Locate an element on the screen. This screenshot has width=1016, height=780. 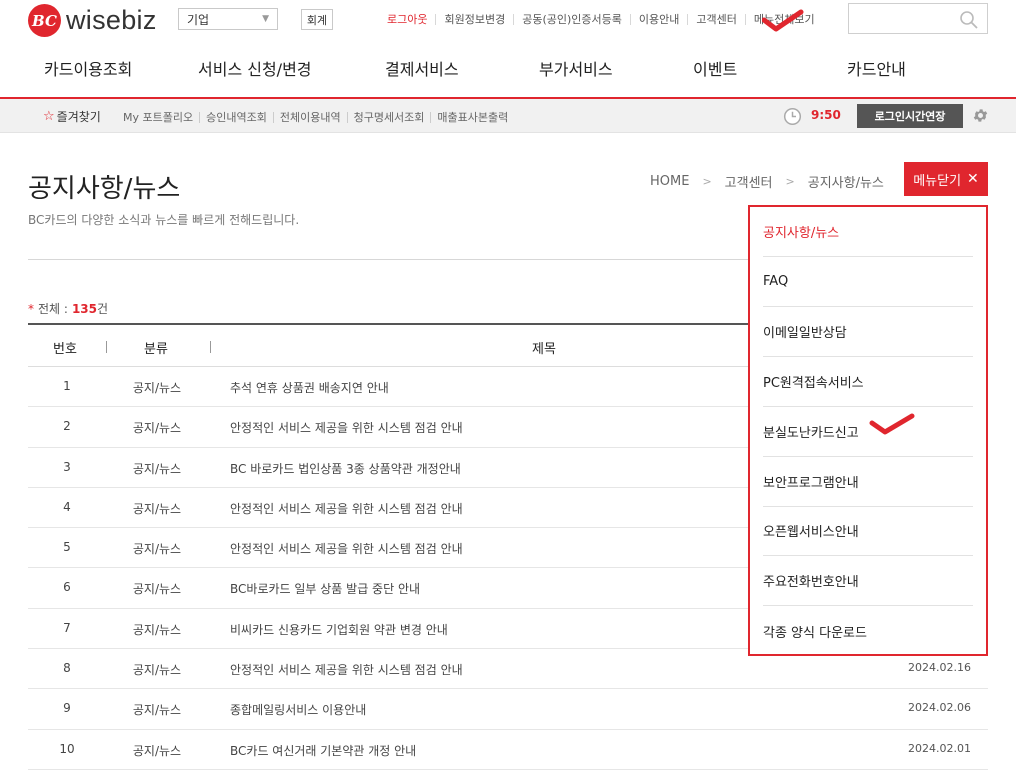
row-number: 9 is located at coordinates (67, 708).